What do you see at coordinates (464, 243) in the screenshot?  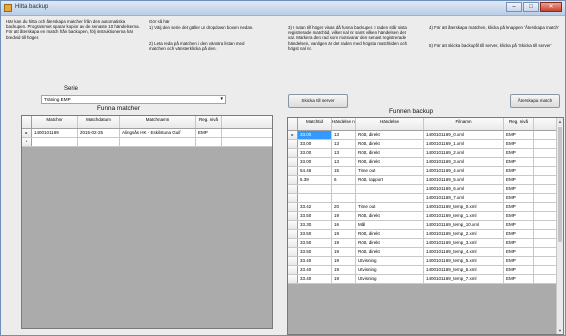 I see `backups-cell: 1400101169_temp_3.xml` at bounding box center [464, 243].